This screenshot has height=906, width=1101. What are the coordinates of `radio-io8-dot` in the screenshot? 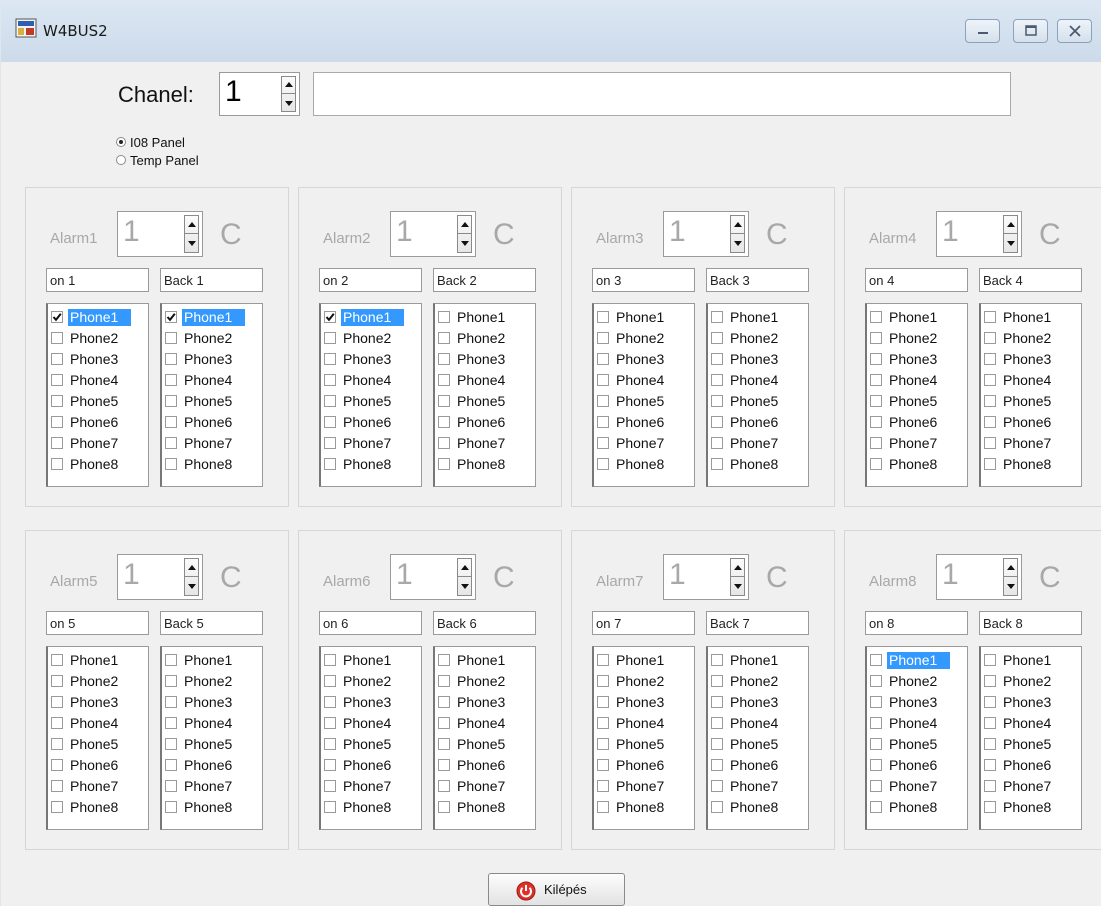 It's located at (121, 142).